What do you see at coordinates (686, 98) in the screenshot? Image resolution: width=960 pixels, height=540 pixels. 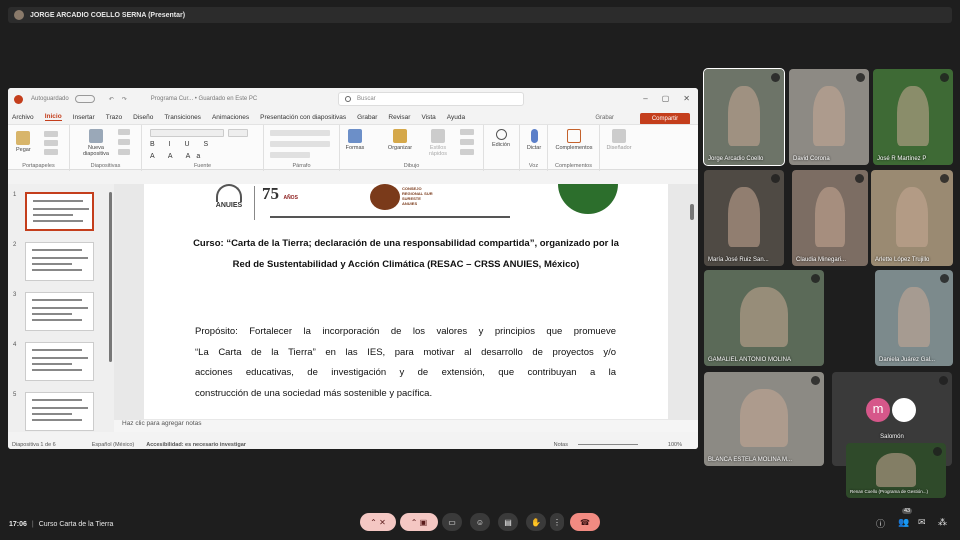 I see `close-icon: ✕` at bounding box center [686, 98].